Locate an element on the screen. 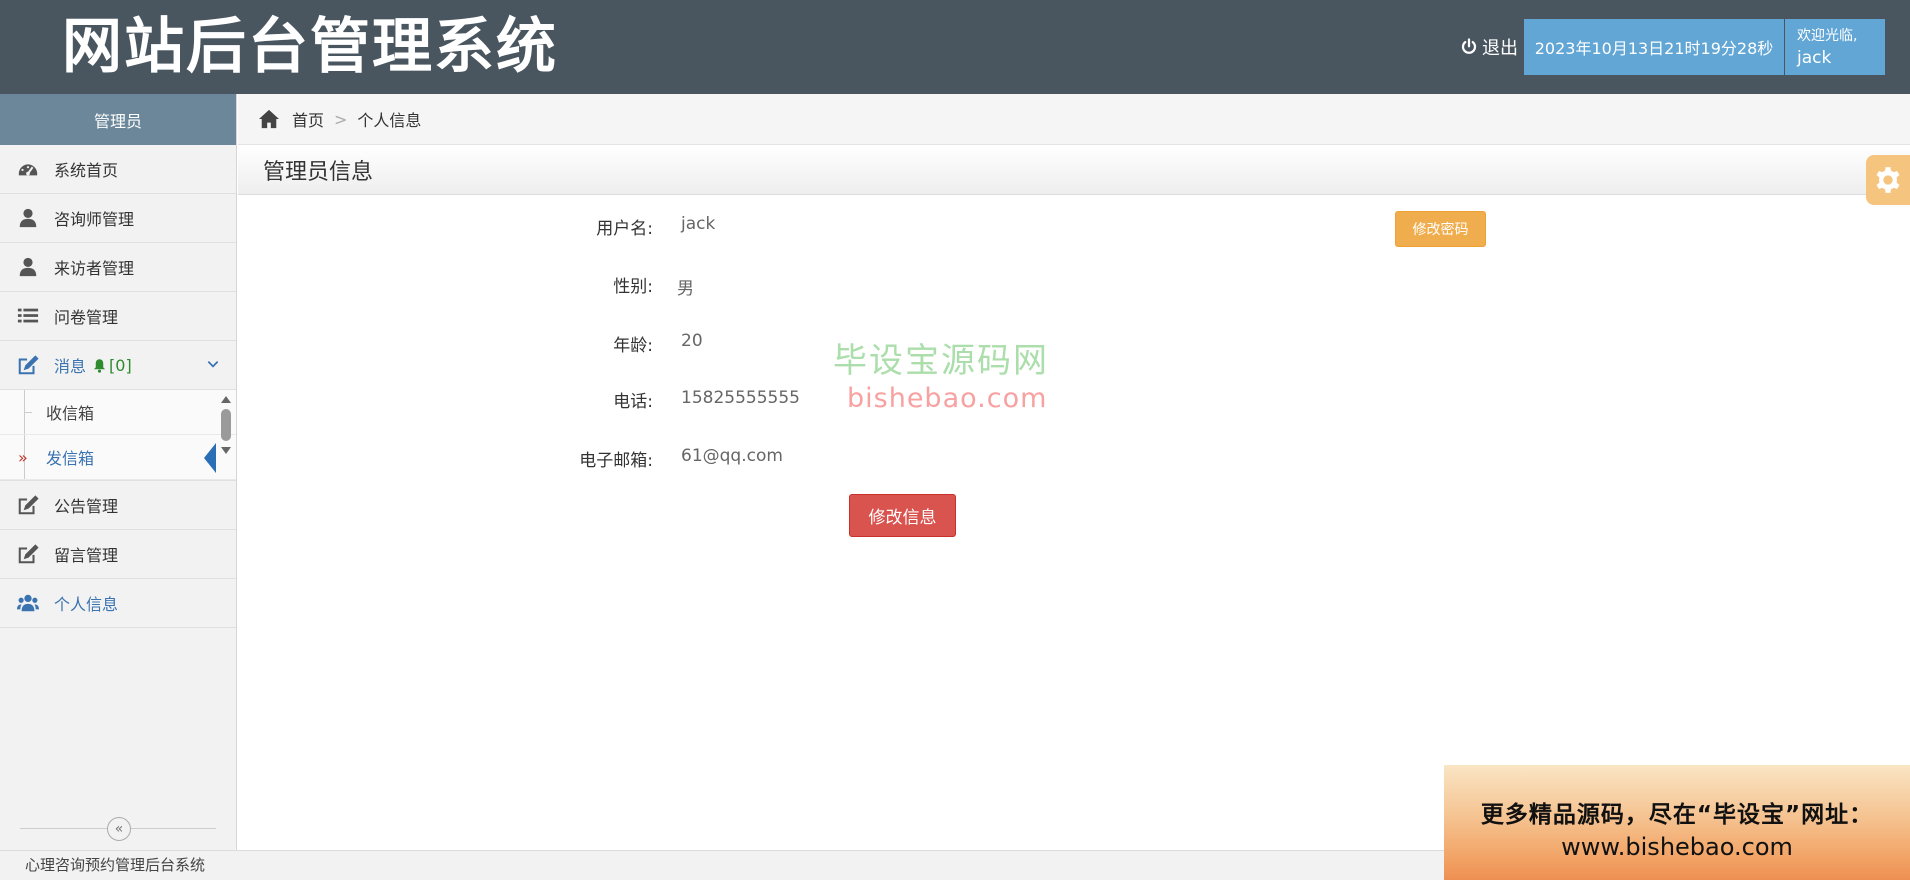  phone-value: 15825555555 is located at coordinates (740, 398).